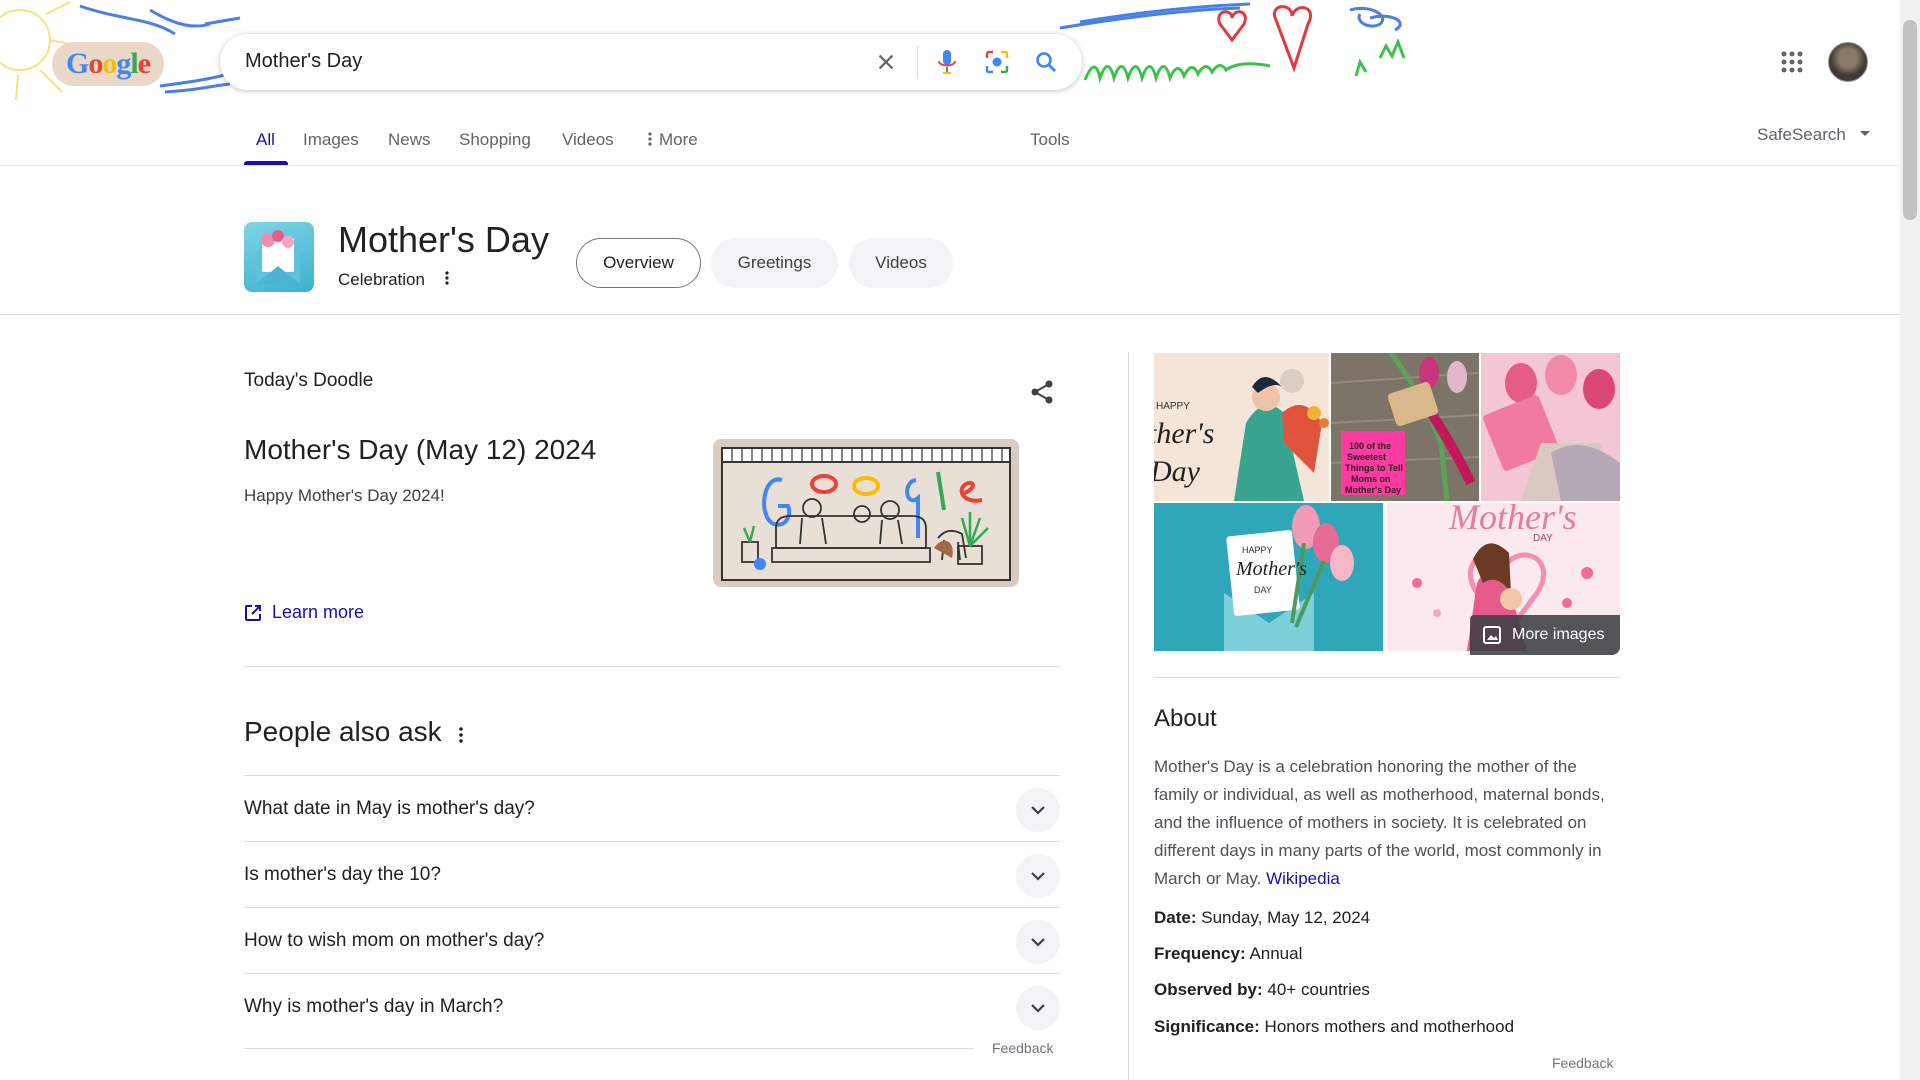 This screenshot has width=1920, height=1080. What do you see at coordinates (1801, 134) in the screenshot?
I see `safesearch-label: SafeSearch` at bounding box center [1801, 134].